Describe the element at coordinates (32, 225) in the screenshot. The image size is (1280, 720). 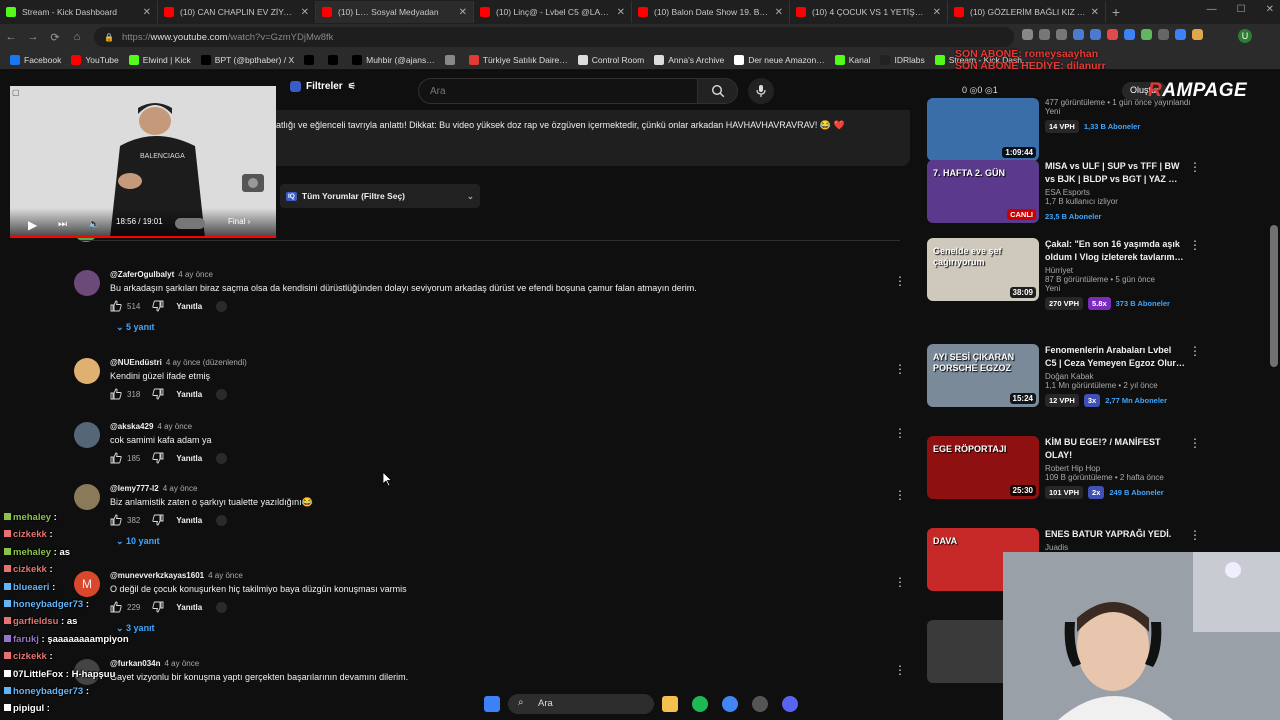
I see `play-icon: ▶` at that location.